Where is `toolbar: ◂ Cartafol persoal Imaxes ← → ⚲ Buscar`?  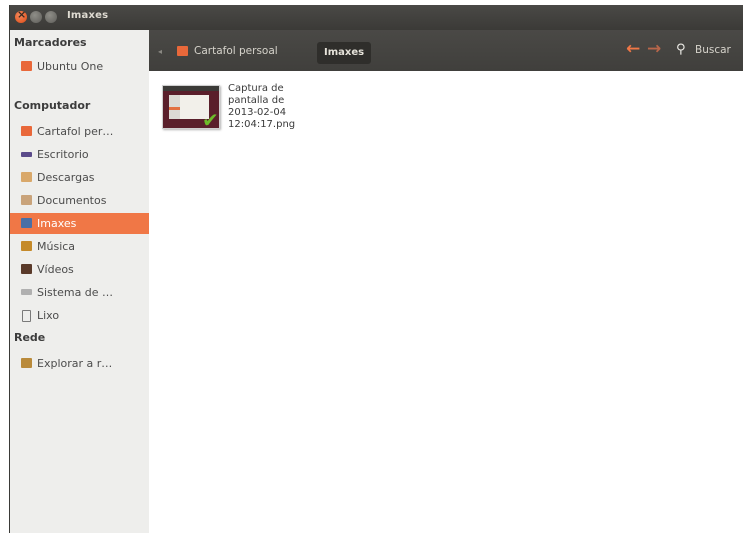 toolbar: ◂ Cartafol persoal Imaxes ← → ⚲ Buscar is located at coordinates (446, 50).